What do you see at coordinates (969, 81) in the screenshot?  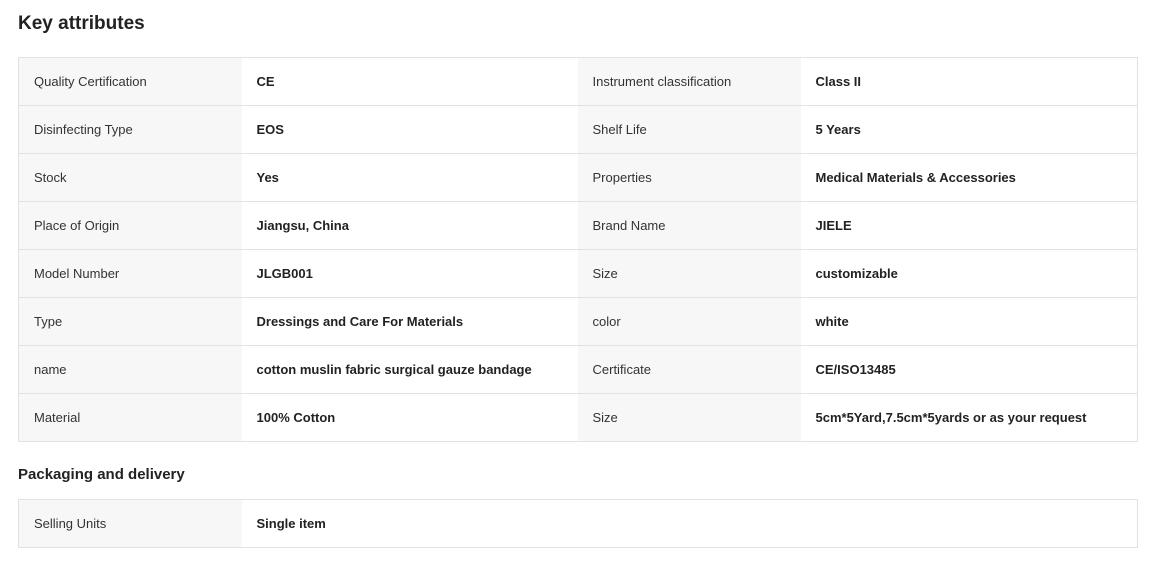 I see `attribute-value: Class II` at bounding box center [969, 81].